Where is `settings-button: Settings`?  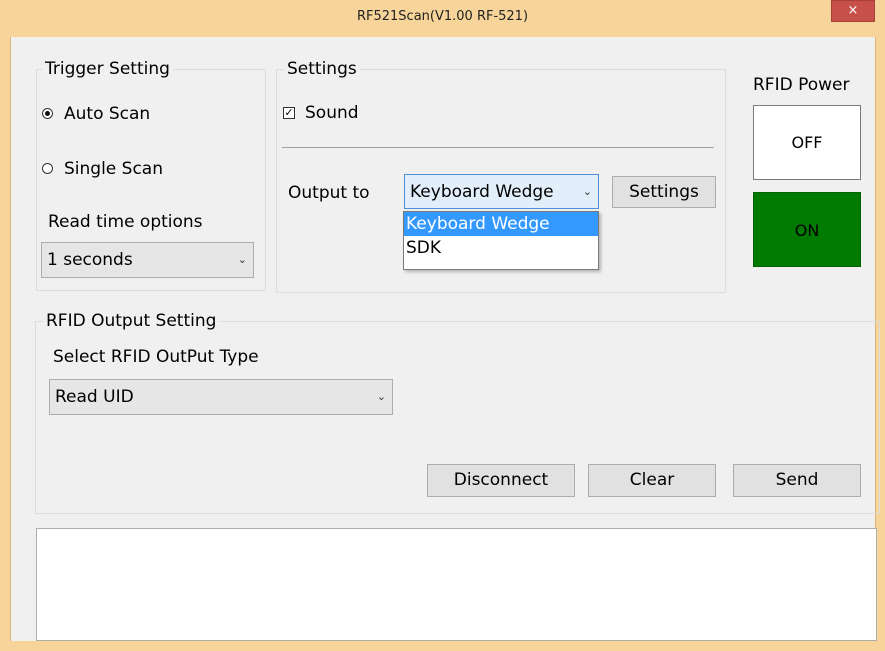
settings-button: Settings is located at coordinates (664, 192).